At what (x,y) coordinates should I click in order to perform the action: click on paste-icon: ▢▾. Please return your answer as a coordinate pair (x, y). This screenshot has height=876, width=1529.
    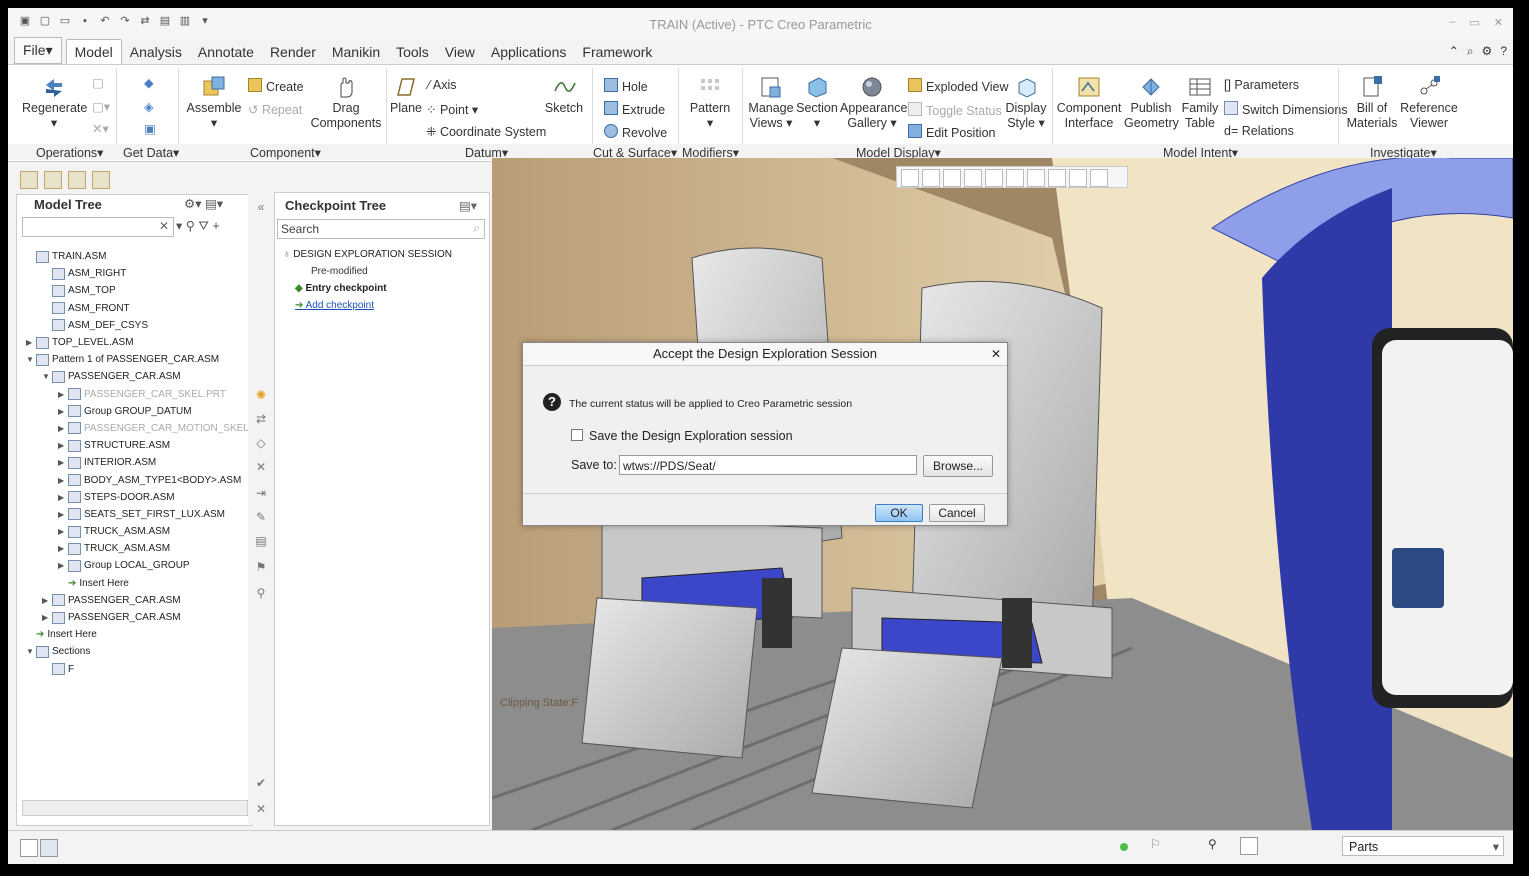
    Looking at the image, I should click on (101, 106).